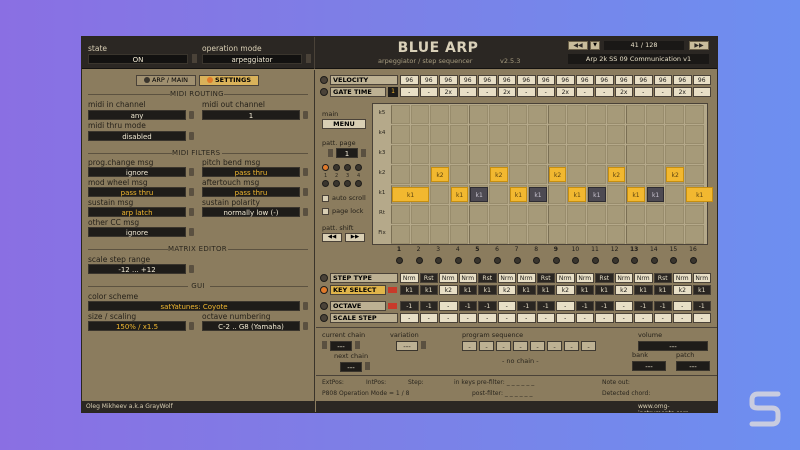  Describe the element at coordinates (137, 172) in the screenshot. I see `prog-change-select: ignore` at that location.